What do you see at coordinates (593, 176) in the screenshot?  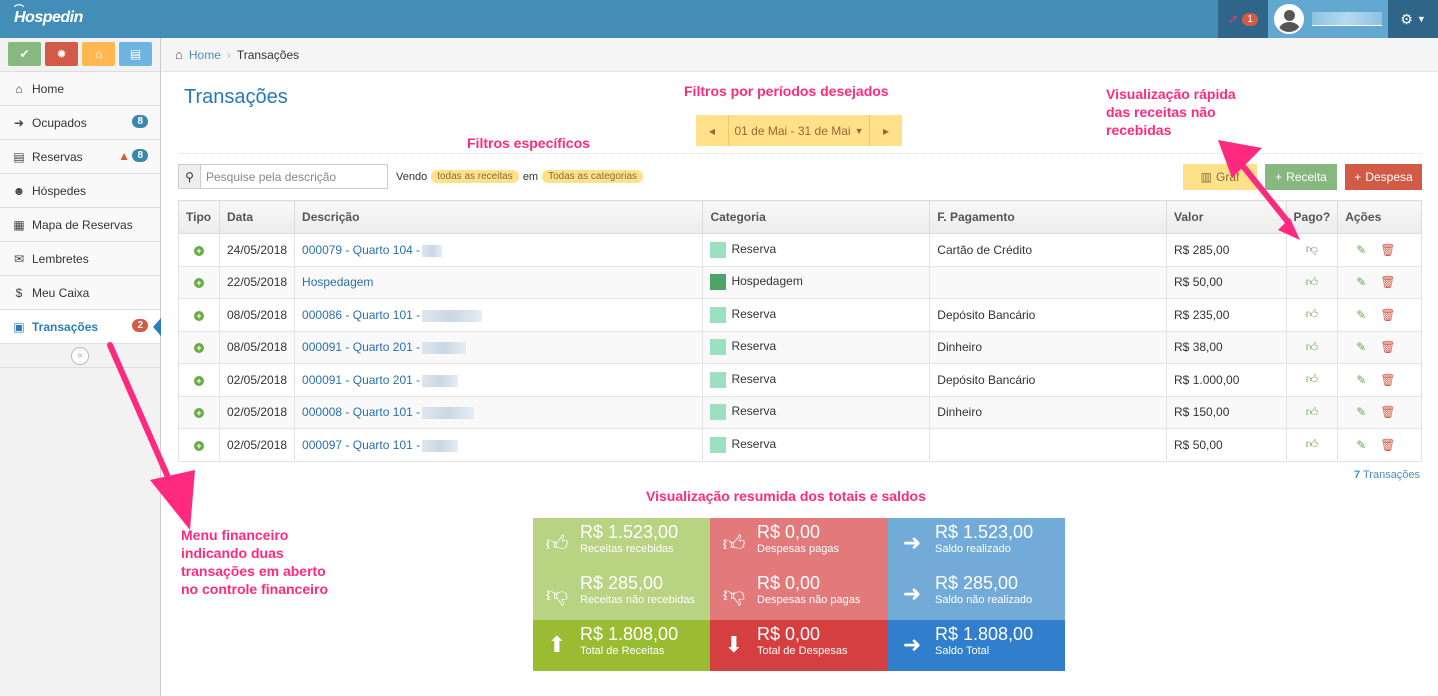 I see `filter-category-pill: Todas as categorias` at bounding box center [593, 176].